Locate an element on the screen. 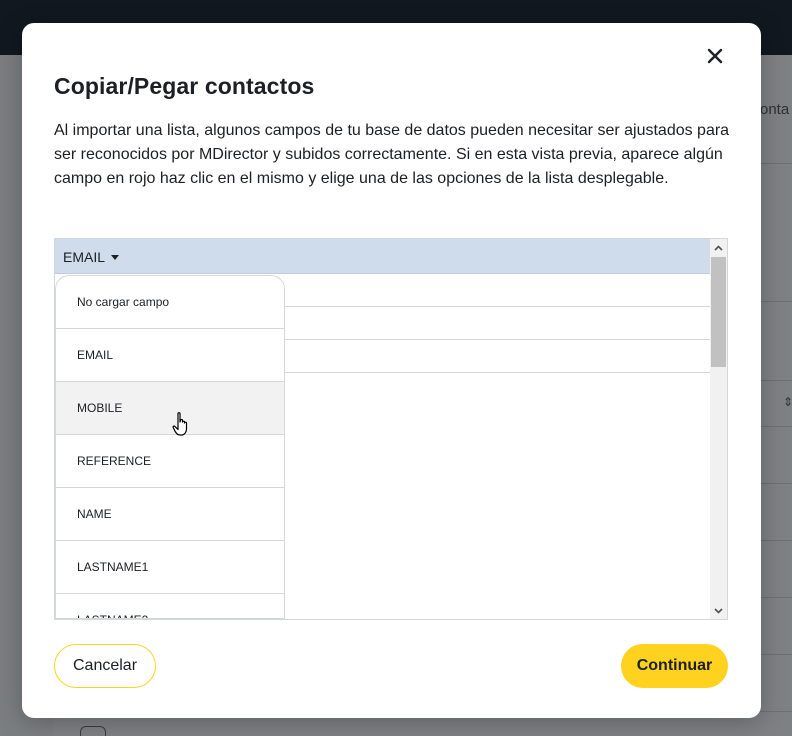 The height and width of the screenshot is (736, 792). dropdown-option: EMAIL is located at coordinates (170, 355).